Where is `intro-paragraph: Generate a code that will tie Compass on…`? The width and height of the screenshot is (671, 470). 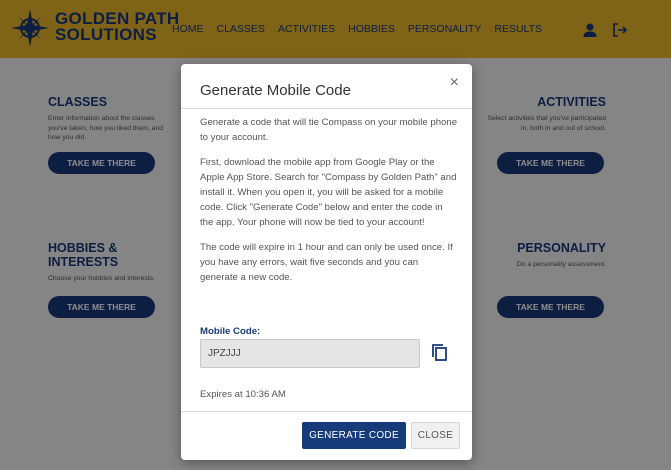
intro-paragraph: Generate a code that will tie Compass on… is located at coordinates (329, 130).